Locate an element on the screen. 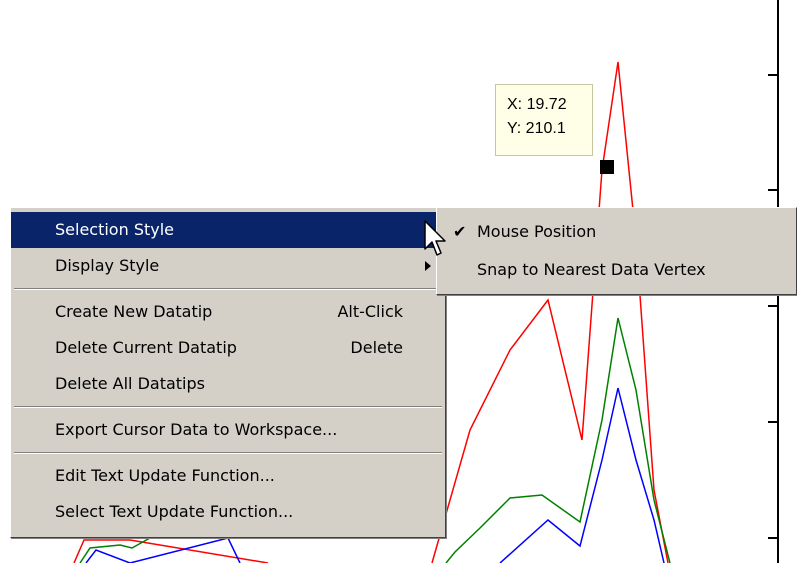  green-series-line is located at coordinates (558, 440).